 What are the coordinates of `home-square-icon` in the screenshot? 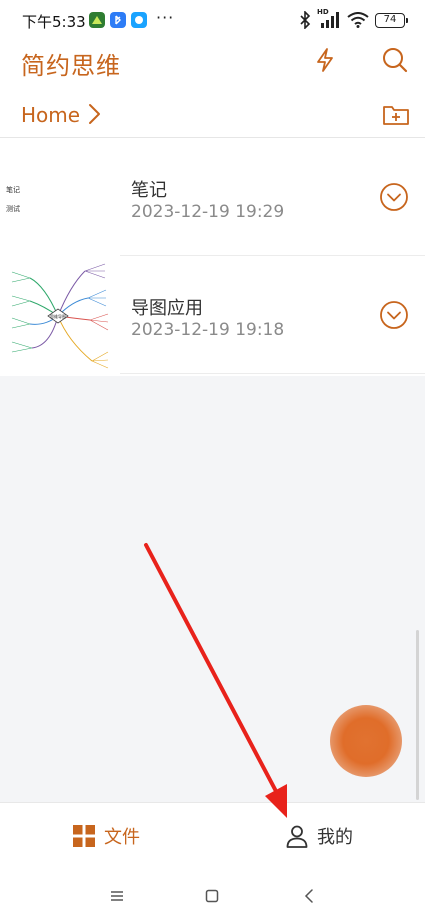 It's located at (212, 896).